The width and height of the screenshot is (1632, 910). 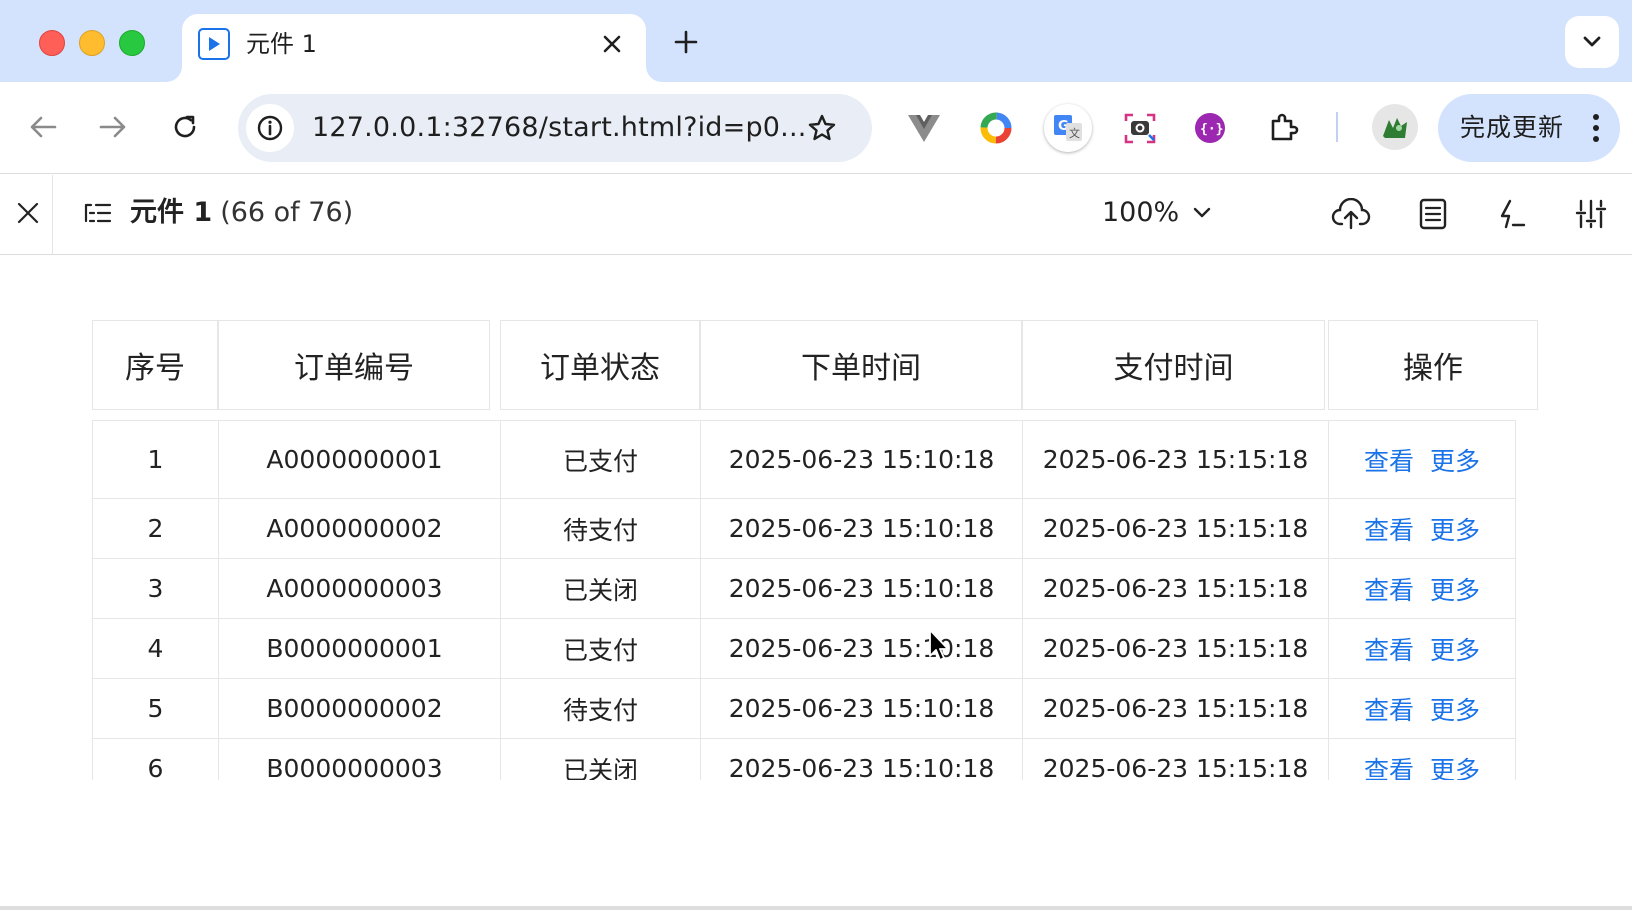 I want to click on cell-index: 6, so click(x=155, y=759).